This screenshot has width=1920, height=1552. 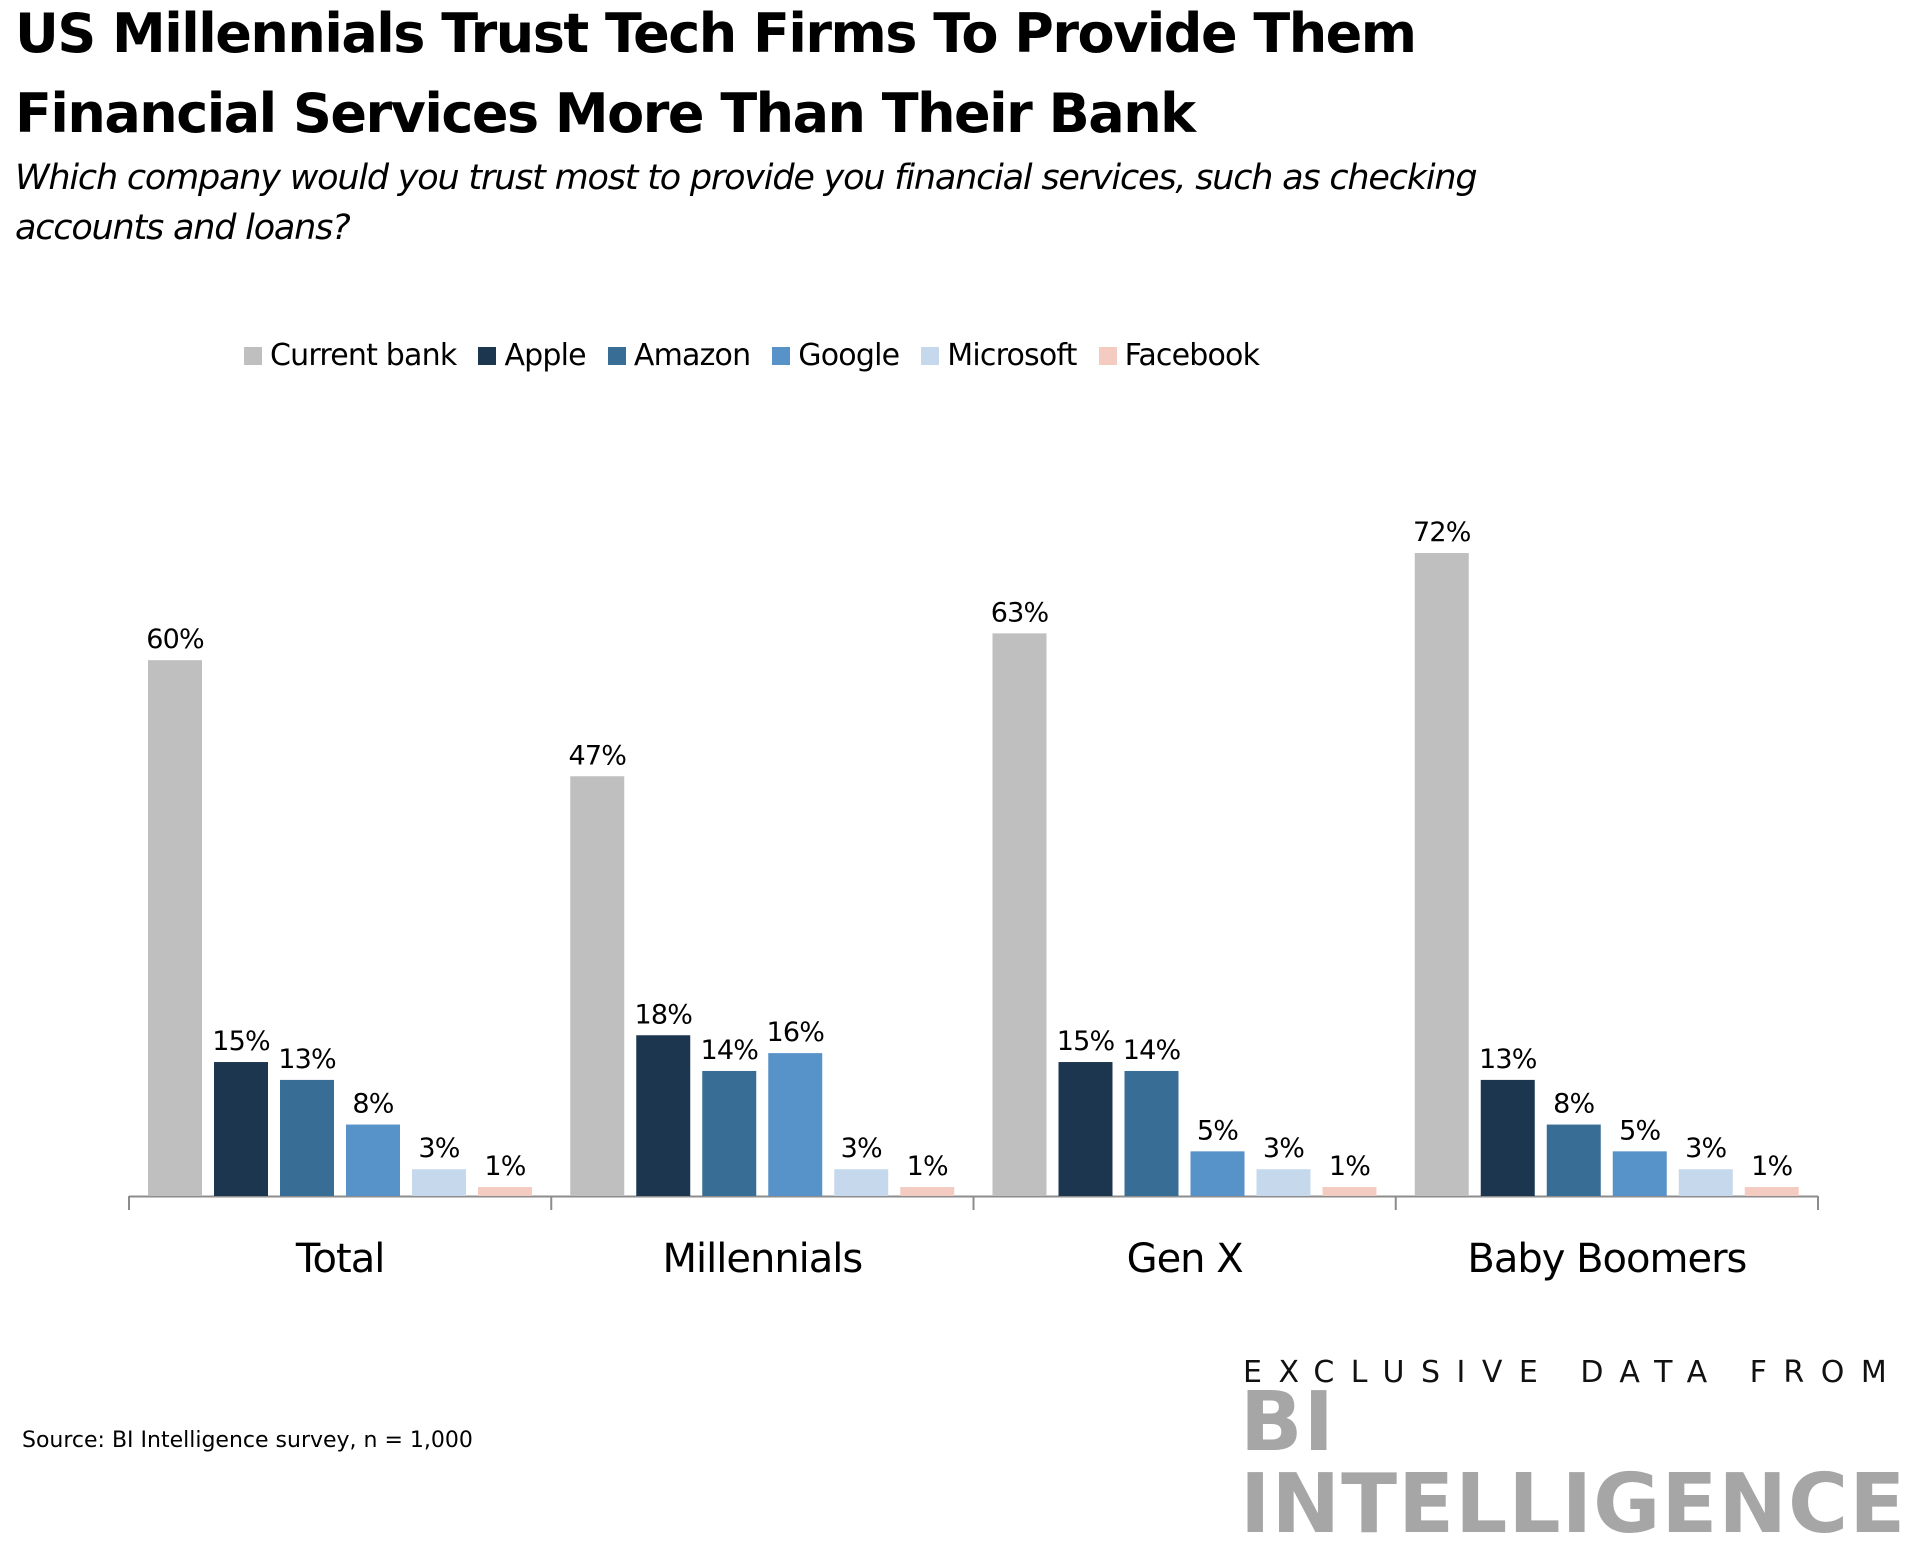 I want to click on category-label-total: Total, so click(x=339, y=1259).